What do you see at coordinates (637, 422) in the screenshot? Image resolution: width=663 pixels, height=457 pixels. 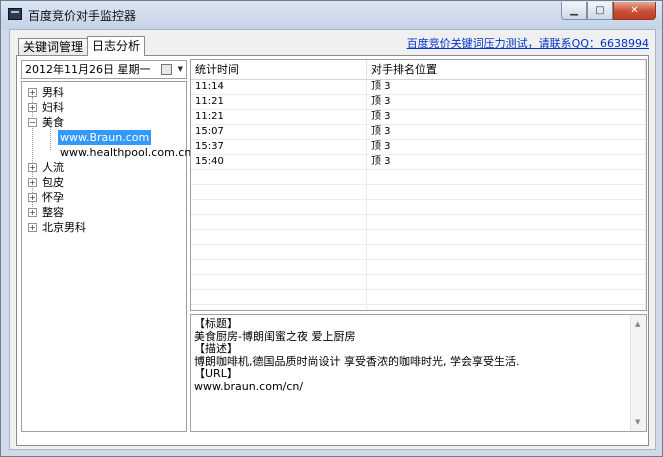 I see `scroll-down-icon: ▼` at bounding box center [637, 422].